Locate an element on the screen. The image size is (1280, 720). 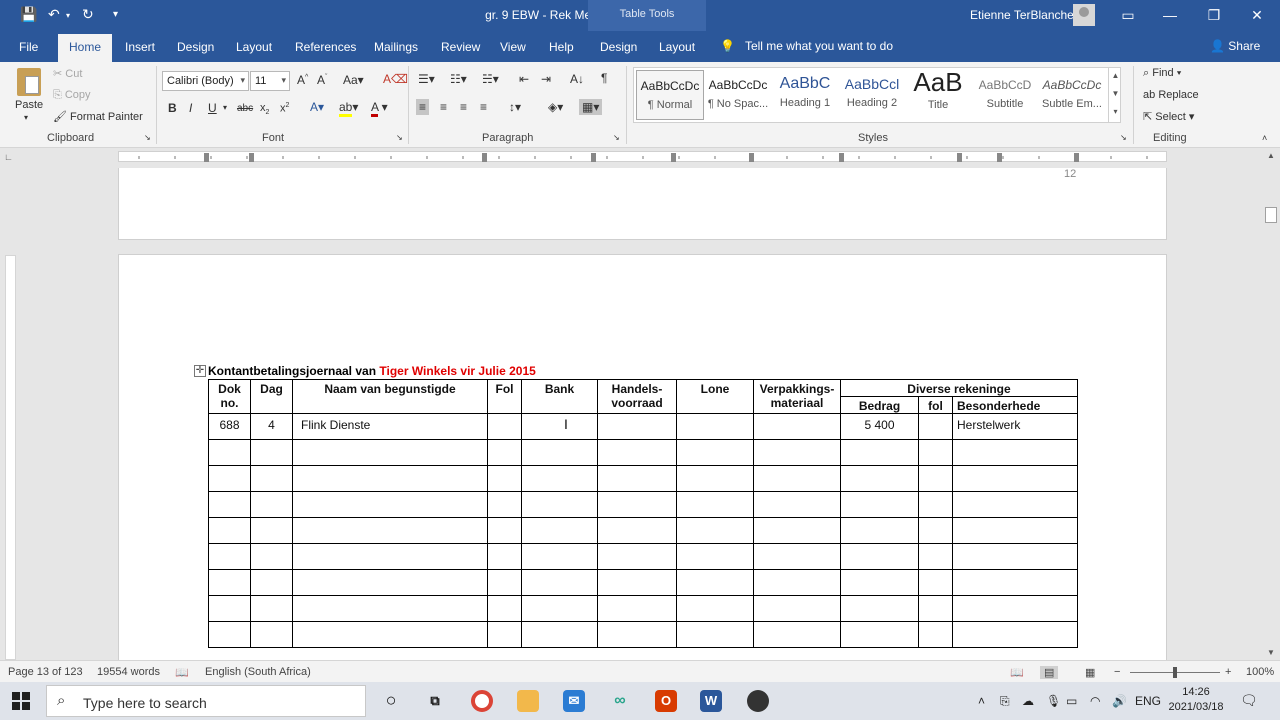
multilevel-list-icon: ☵▾ is located at coordinates (490, 79).